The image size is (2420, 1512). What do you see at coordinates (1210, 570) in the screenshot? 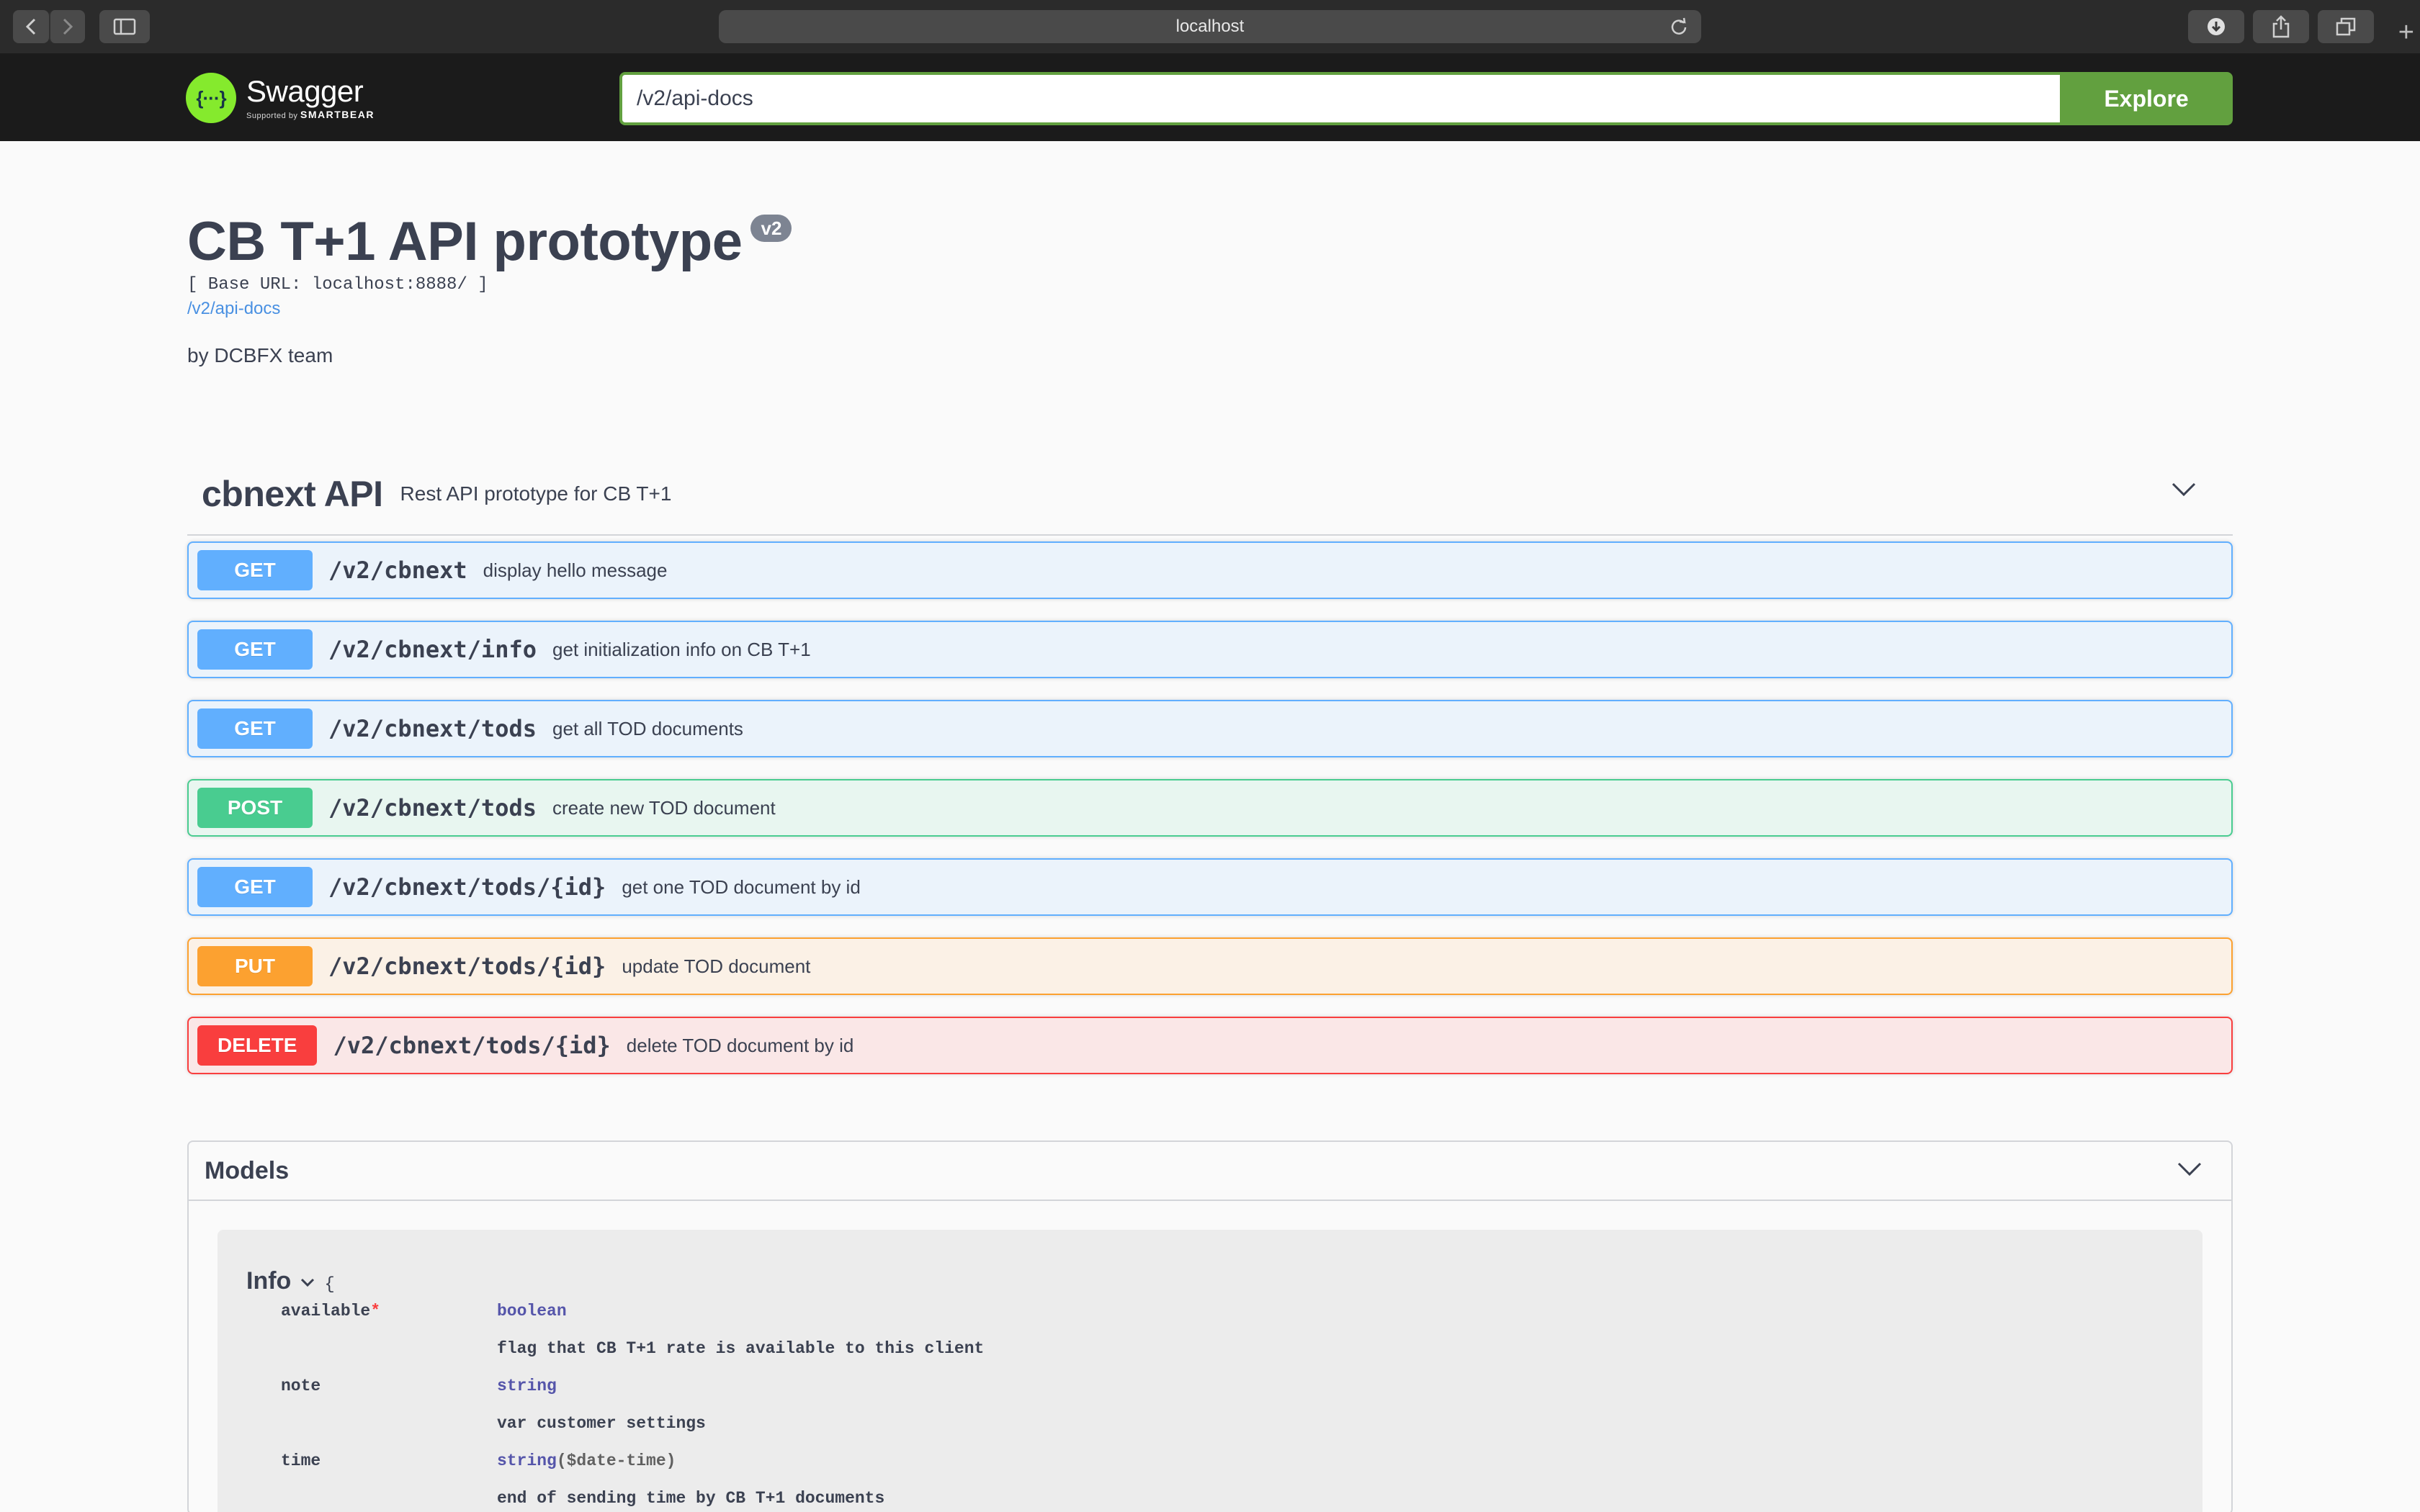
I see `operation-get-cbnext: GET /v2/cbnext display hello message` at bounding box center [1210, 570].